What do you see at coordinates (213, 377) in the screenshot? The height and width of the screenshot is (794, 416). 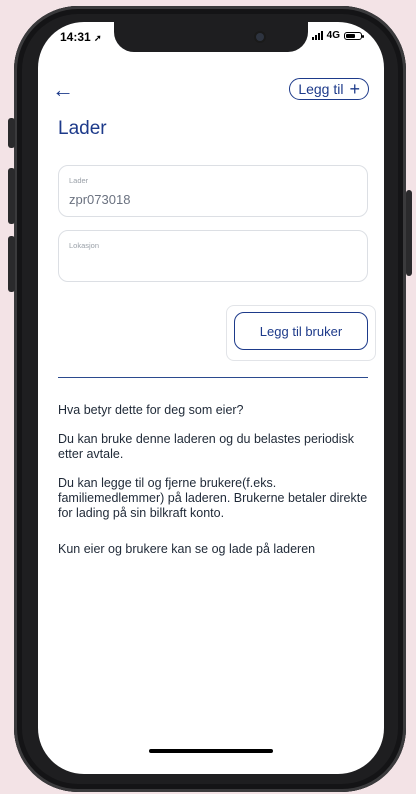 I see `divider` at bounding box center [213, 377].